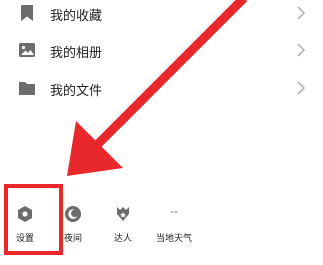  I want to click on folder-icon, so click(27, 88).